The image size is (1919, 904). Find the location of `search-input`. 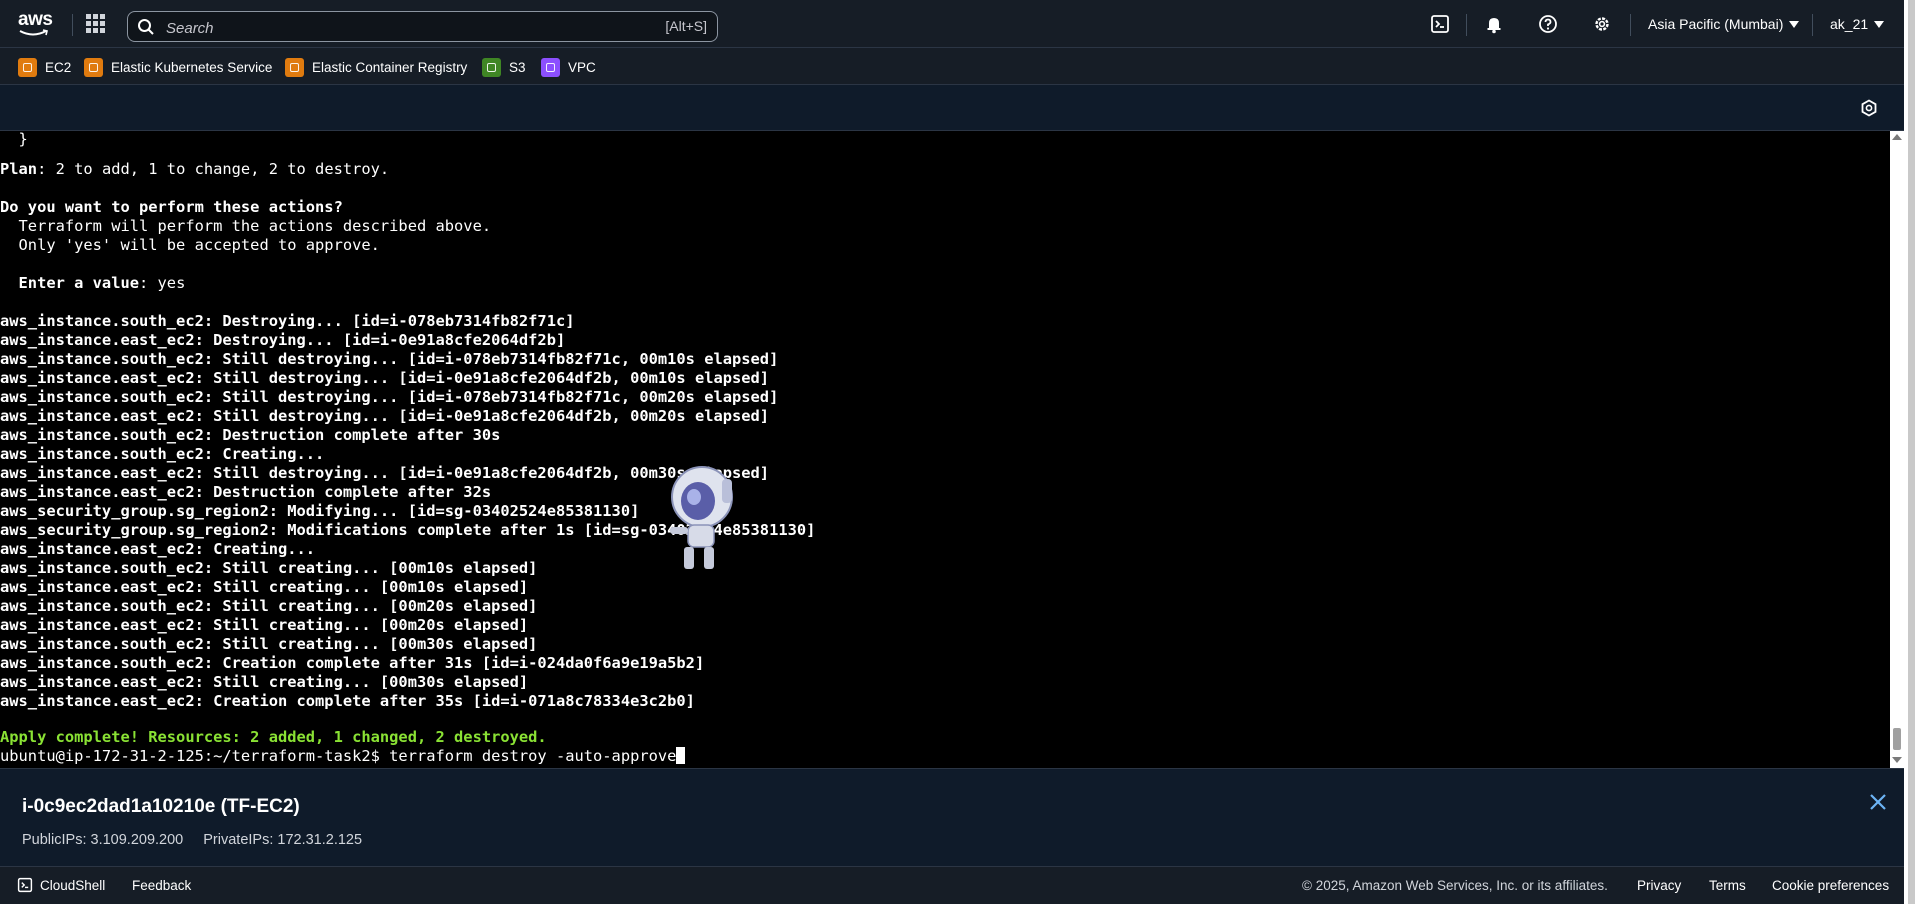

search-input is located at coordinates (376, 28).